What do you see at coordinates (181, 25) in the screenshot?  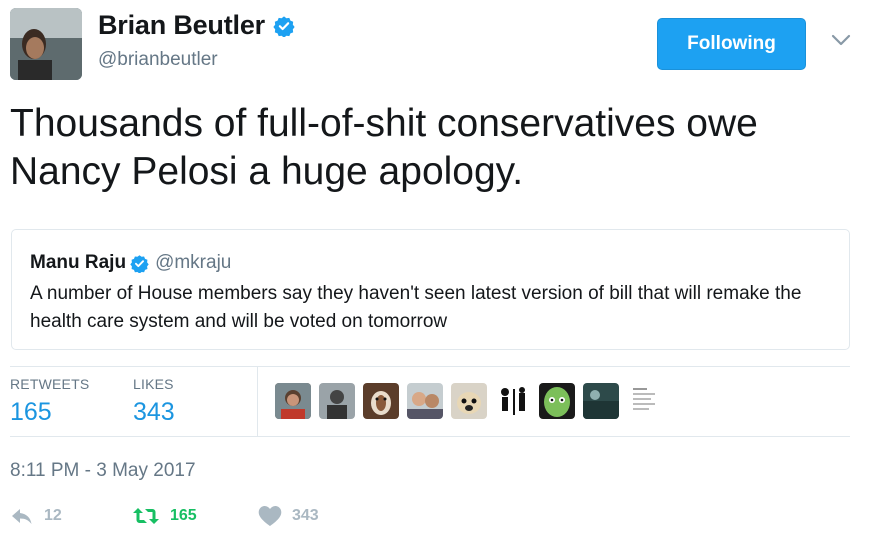 I see `author-display-name: Brian Beutler` at bounding box center [181, 25].